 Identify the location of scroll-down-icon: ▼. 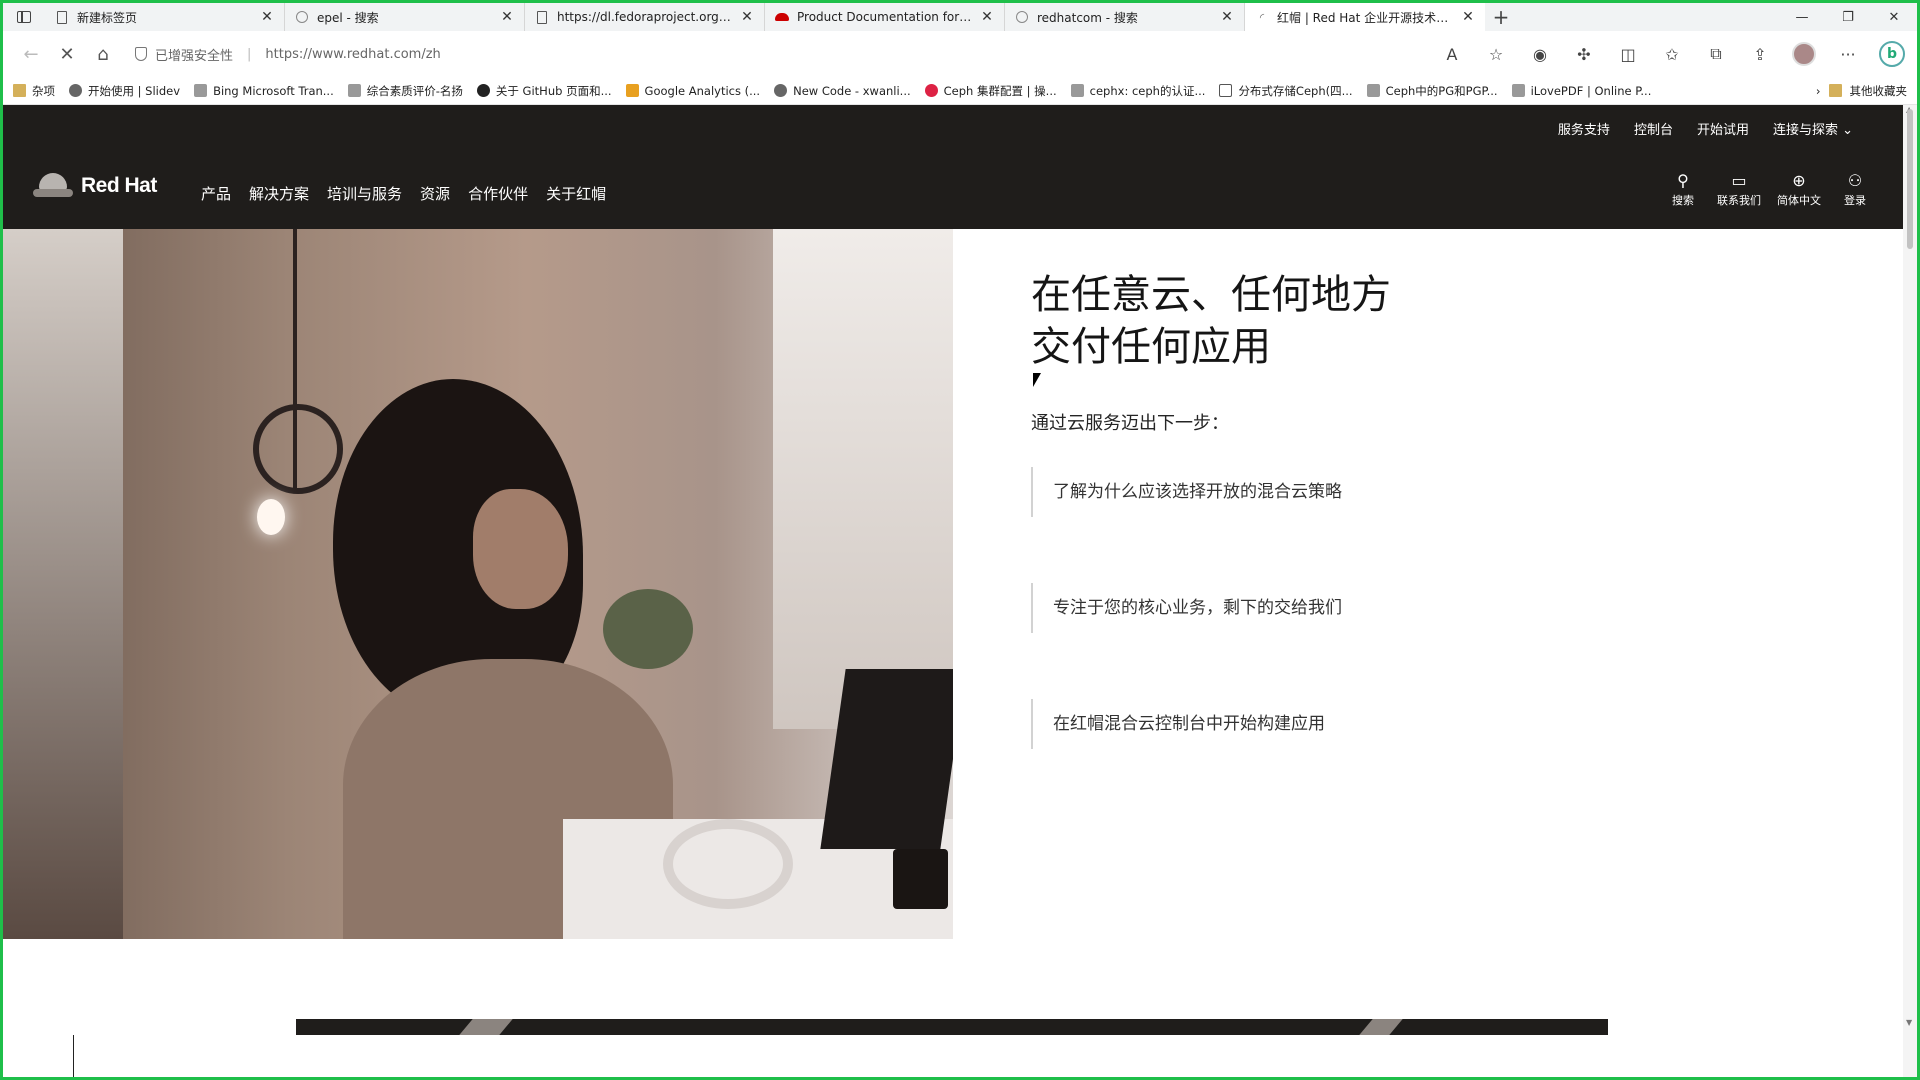
(1909, 1022).